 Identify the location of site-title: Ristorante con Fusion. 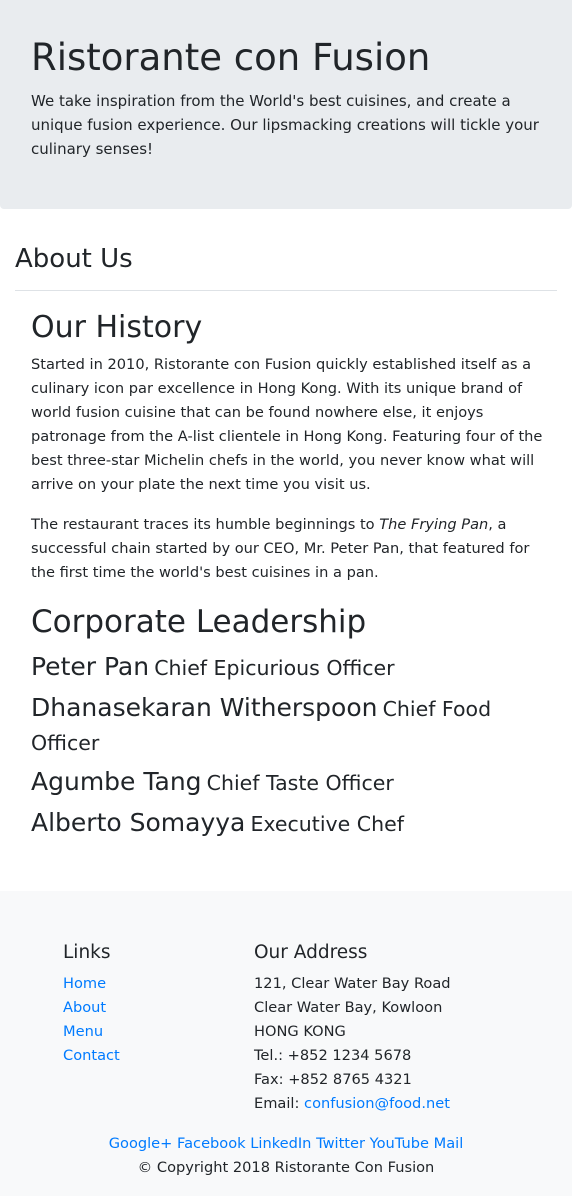
(231, 57).